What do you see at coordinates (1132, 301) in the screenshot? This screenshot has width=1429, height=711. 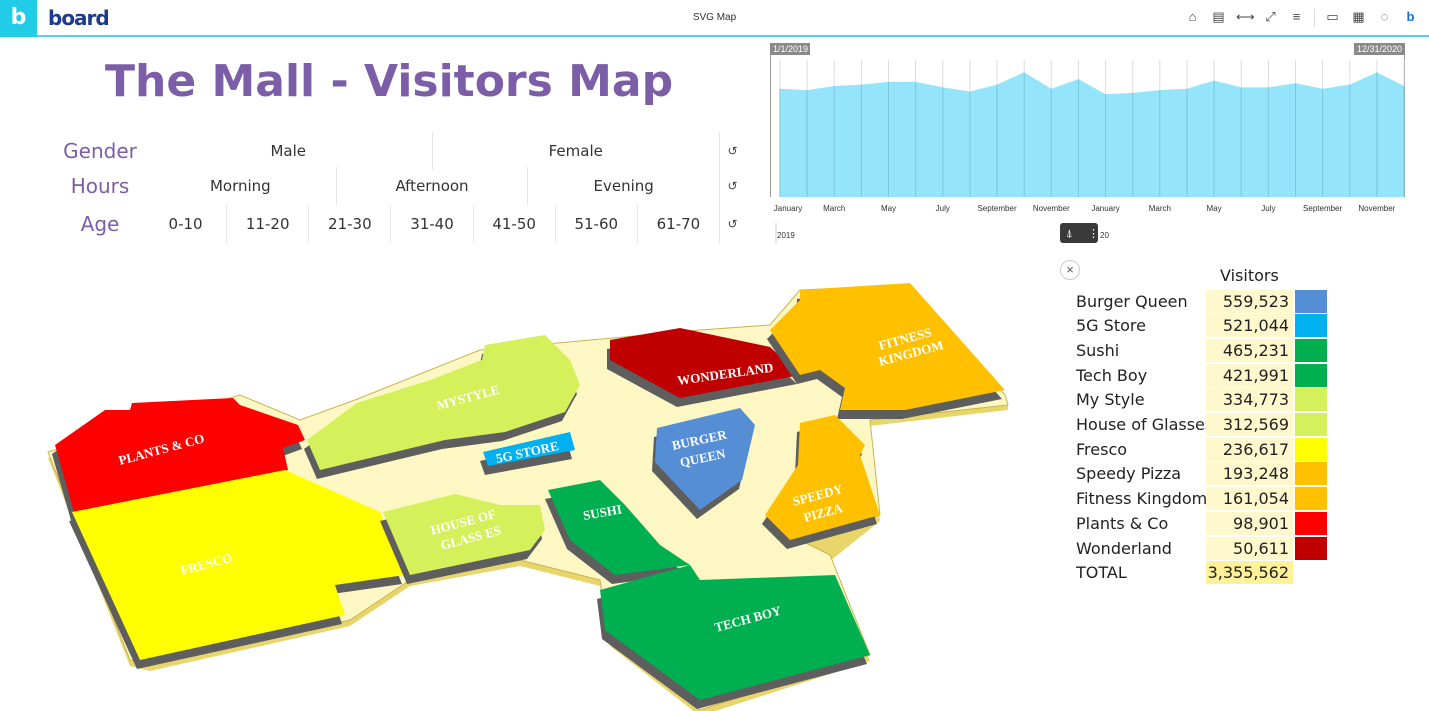 I see `store-name: Burger Queen` at bounding box center [1132, 301].